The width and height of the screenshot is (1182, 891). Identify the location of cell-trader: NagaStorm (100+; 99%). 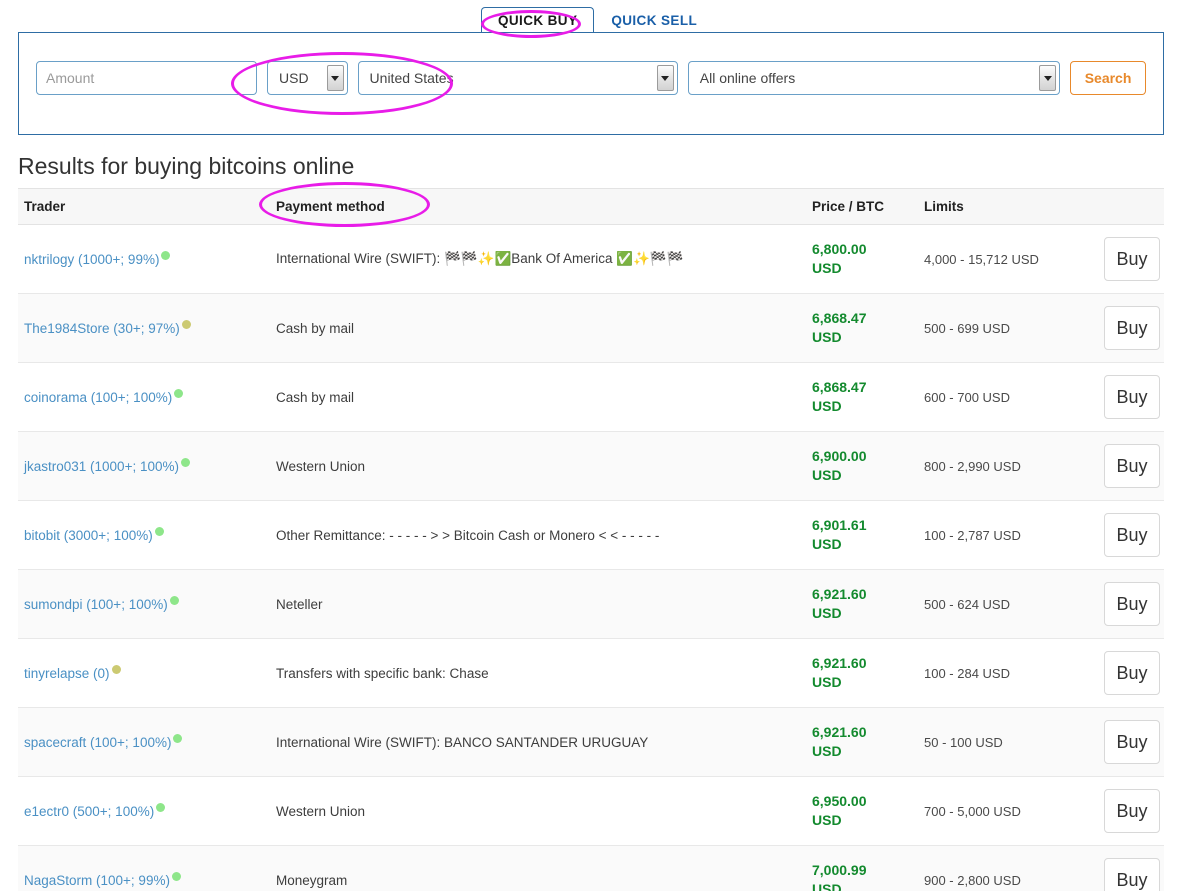
(147, 868).